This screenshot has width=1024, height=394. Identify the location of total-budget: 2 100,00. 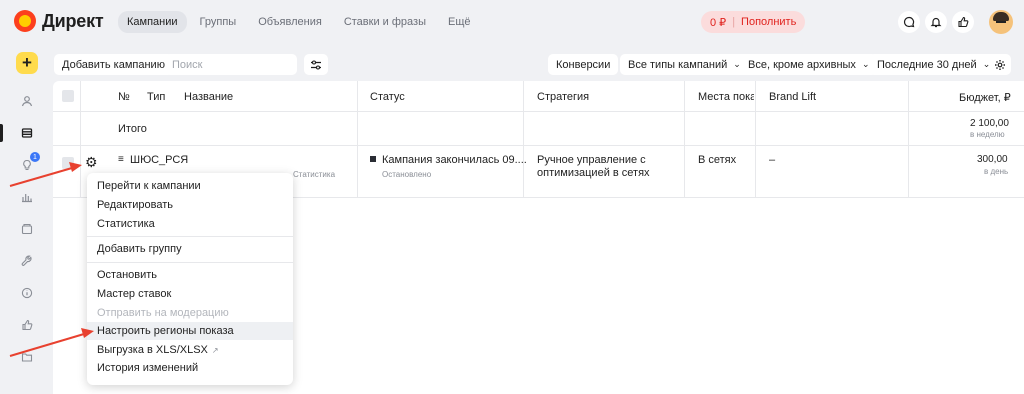
(989, 123).